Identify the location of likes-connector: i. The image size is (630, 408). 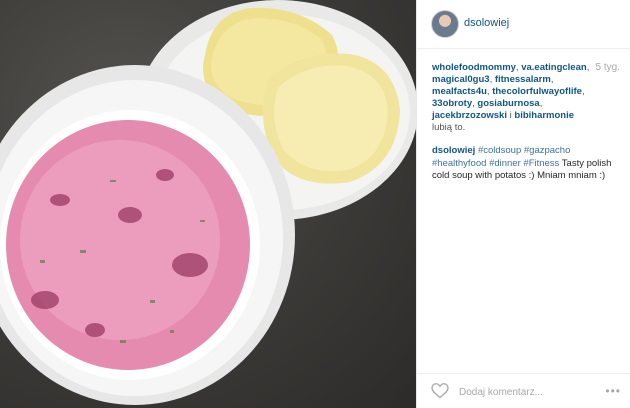
(510, 115).